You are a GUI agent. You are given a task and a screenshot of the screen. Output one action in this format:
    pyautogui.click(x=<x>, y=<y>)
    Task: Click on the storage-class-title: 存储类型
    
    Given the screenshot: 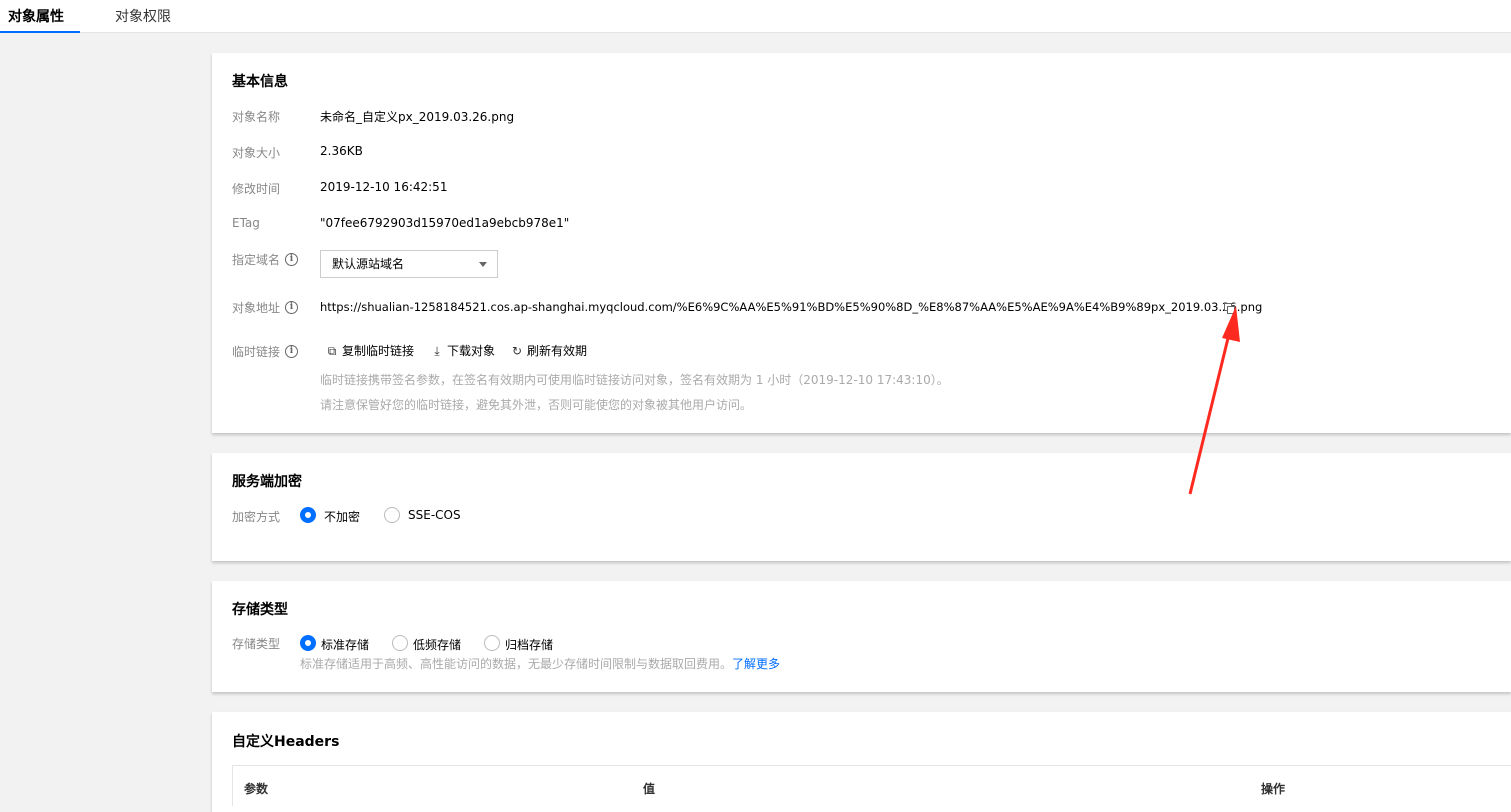 What is the action you would take?
    pyautogui.click(x=260, y=610)
    